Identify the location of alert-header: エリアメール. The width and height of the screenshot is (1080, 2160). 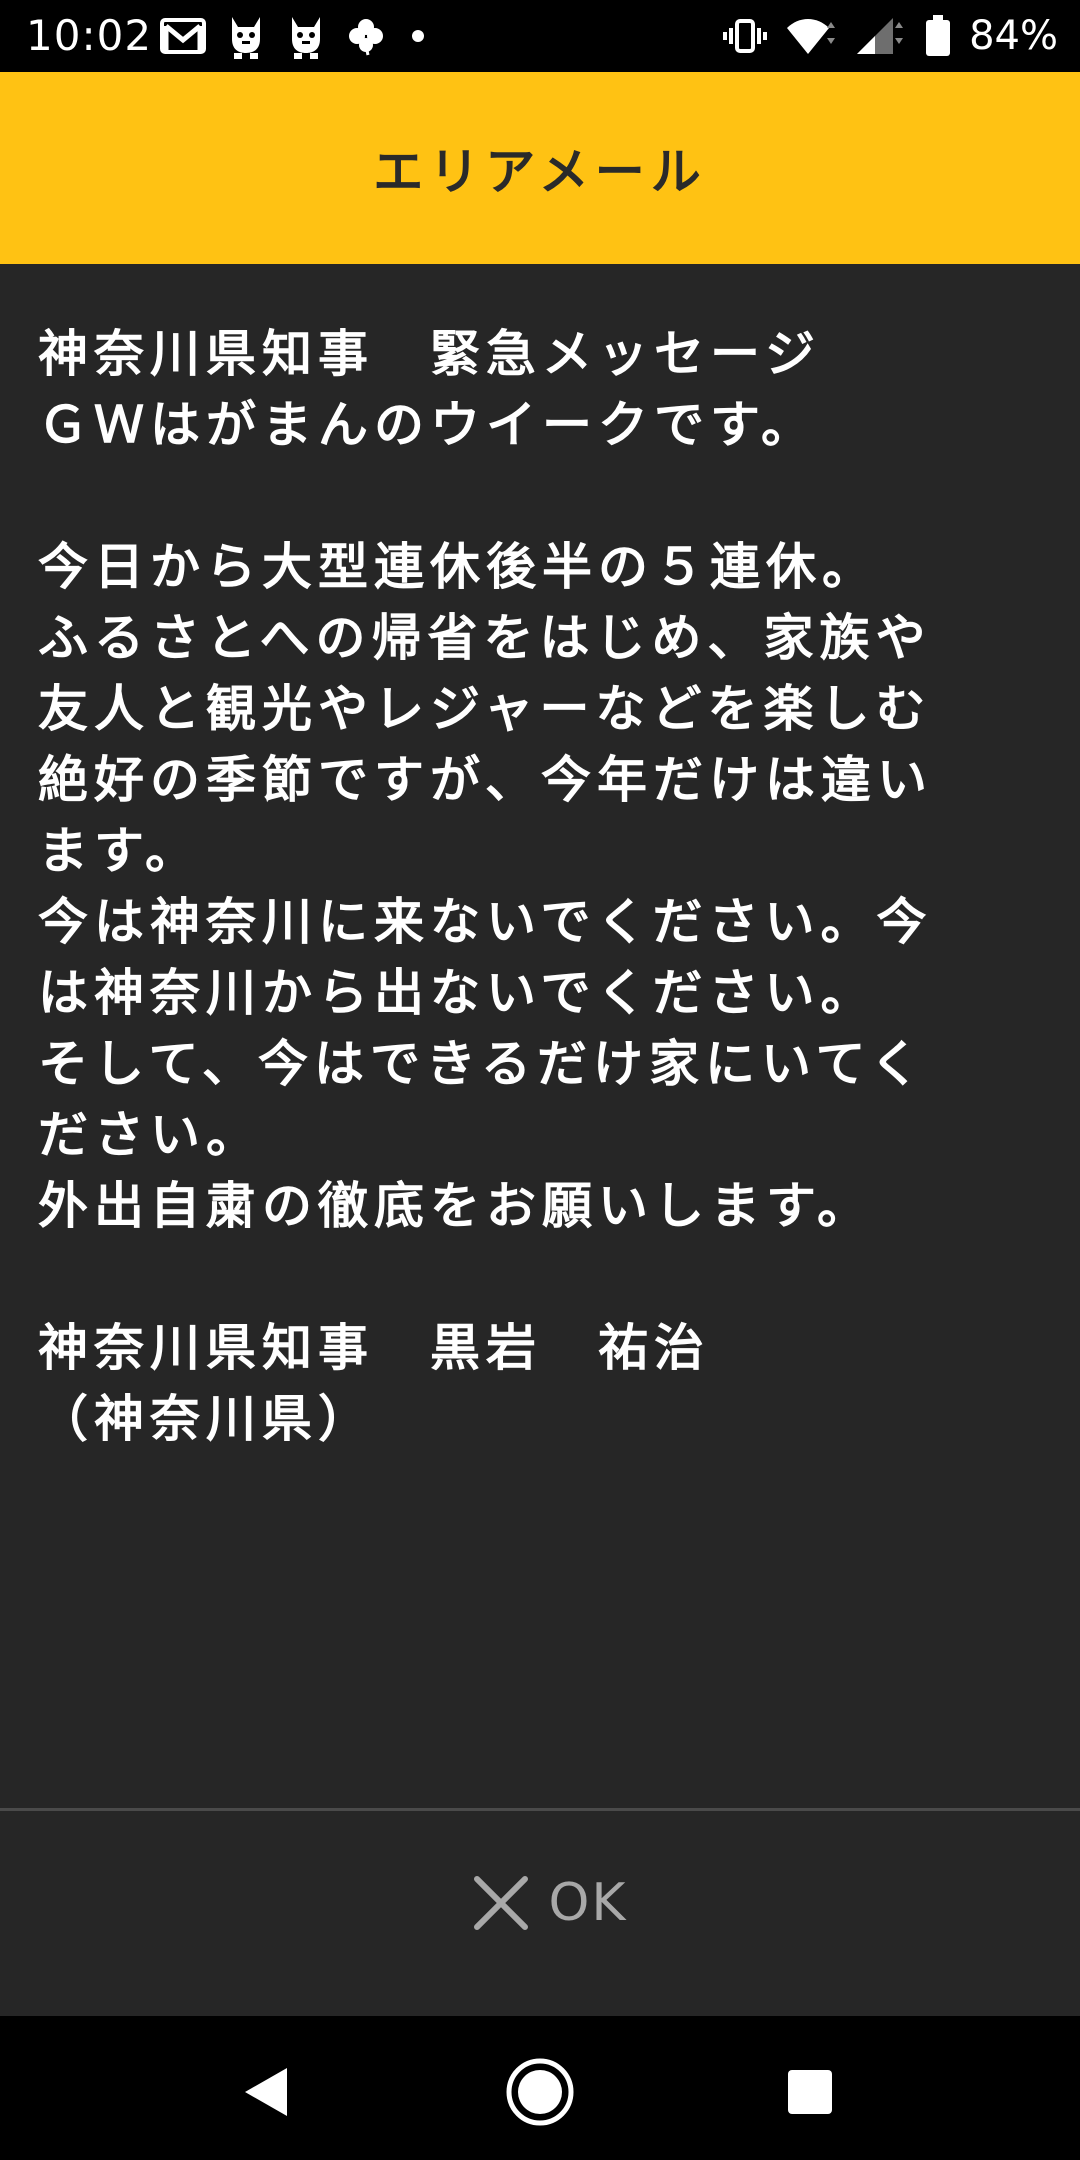
(540, 168).